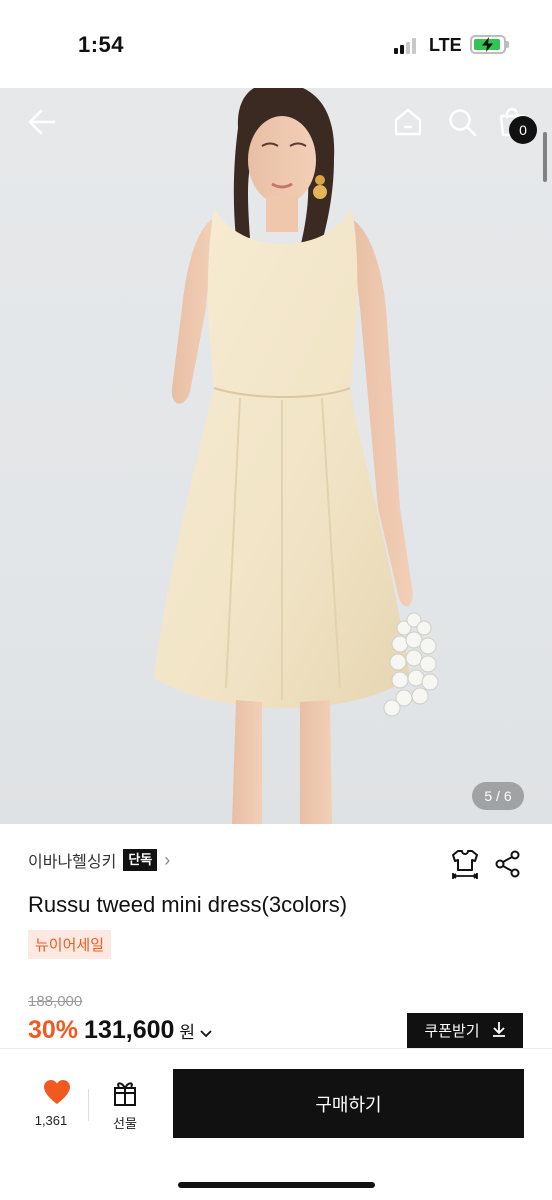 The height and width of the screenshot is (1200, 552). Describe the element at coordinates (499, 1031) in the screenshot. I see `download-icon` at that location.